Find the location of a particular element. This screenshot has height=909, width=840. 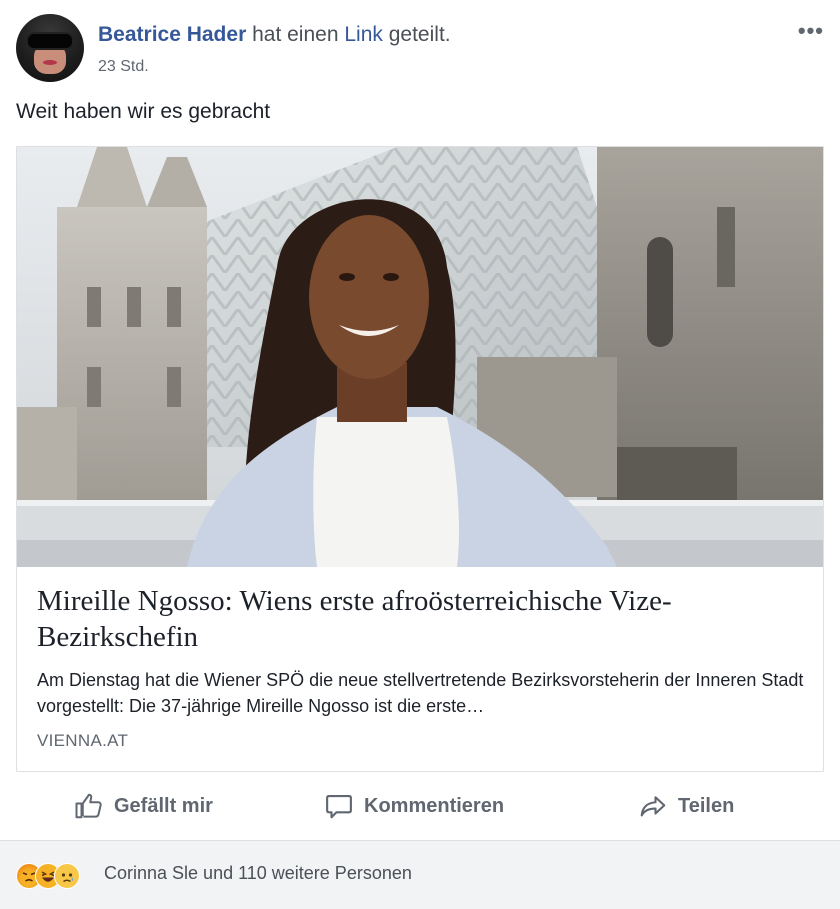

comment-button: Kommentieren is located at coordinates (414, 806).